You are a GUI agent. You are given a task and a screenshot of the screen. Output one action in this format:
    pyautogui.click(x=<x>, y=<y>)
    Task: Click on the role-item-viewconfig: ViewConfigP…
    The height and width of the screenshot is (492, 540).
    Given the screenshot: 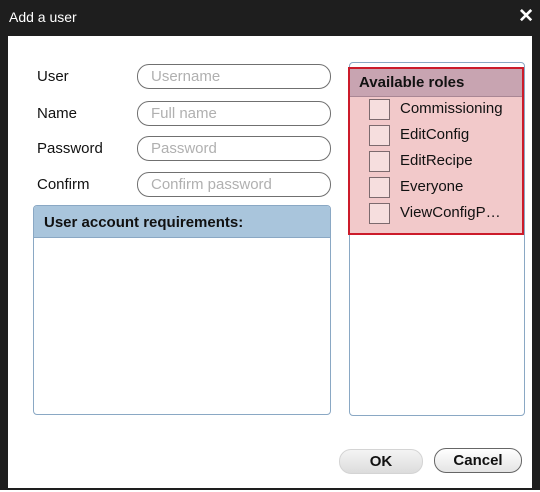 What is the action you would take?
    pyautogui.click(x=445, y=214)
    